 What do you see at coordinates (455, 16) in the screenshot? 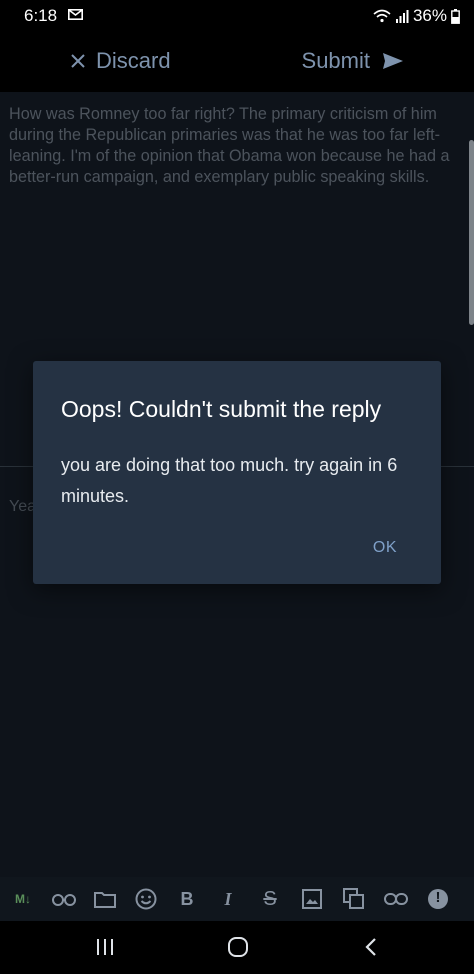
I see `battery-icon` at bounding box center [455, 16].